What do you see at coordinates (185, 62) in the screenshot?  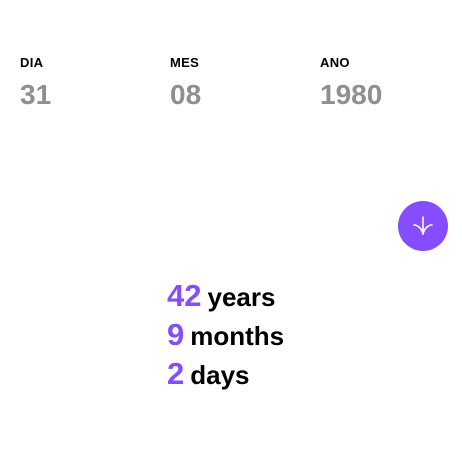 I see `month-label: MES` at bounding box center [185, 62].